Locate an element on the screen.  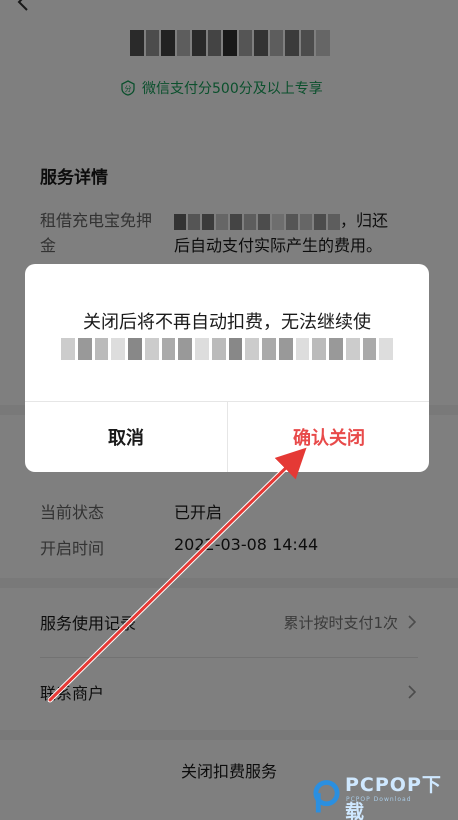
cancel-button: 取消 is located at coordinates (126, 437).